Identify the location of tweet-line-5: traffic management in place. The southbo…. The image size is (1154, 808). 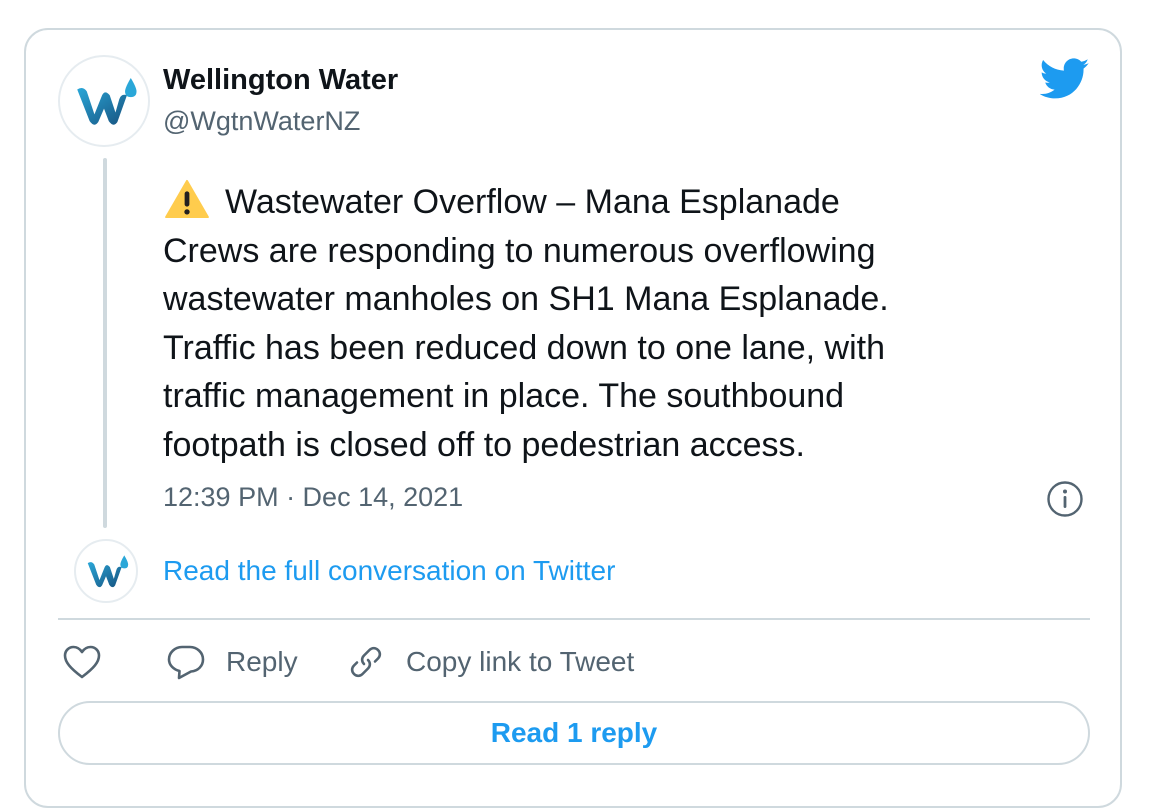
(504, 396).